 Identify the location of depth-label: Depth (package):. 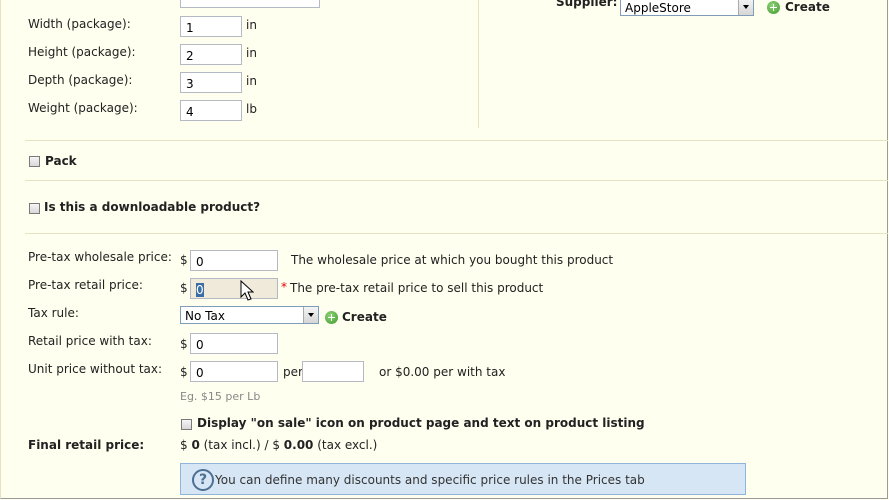
(80, 80).